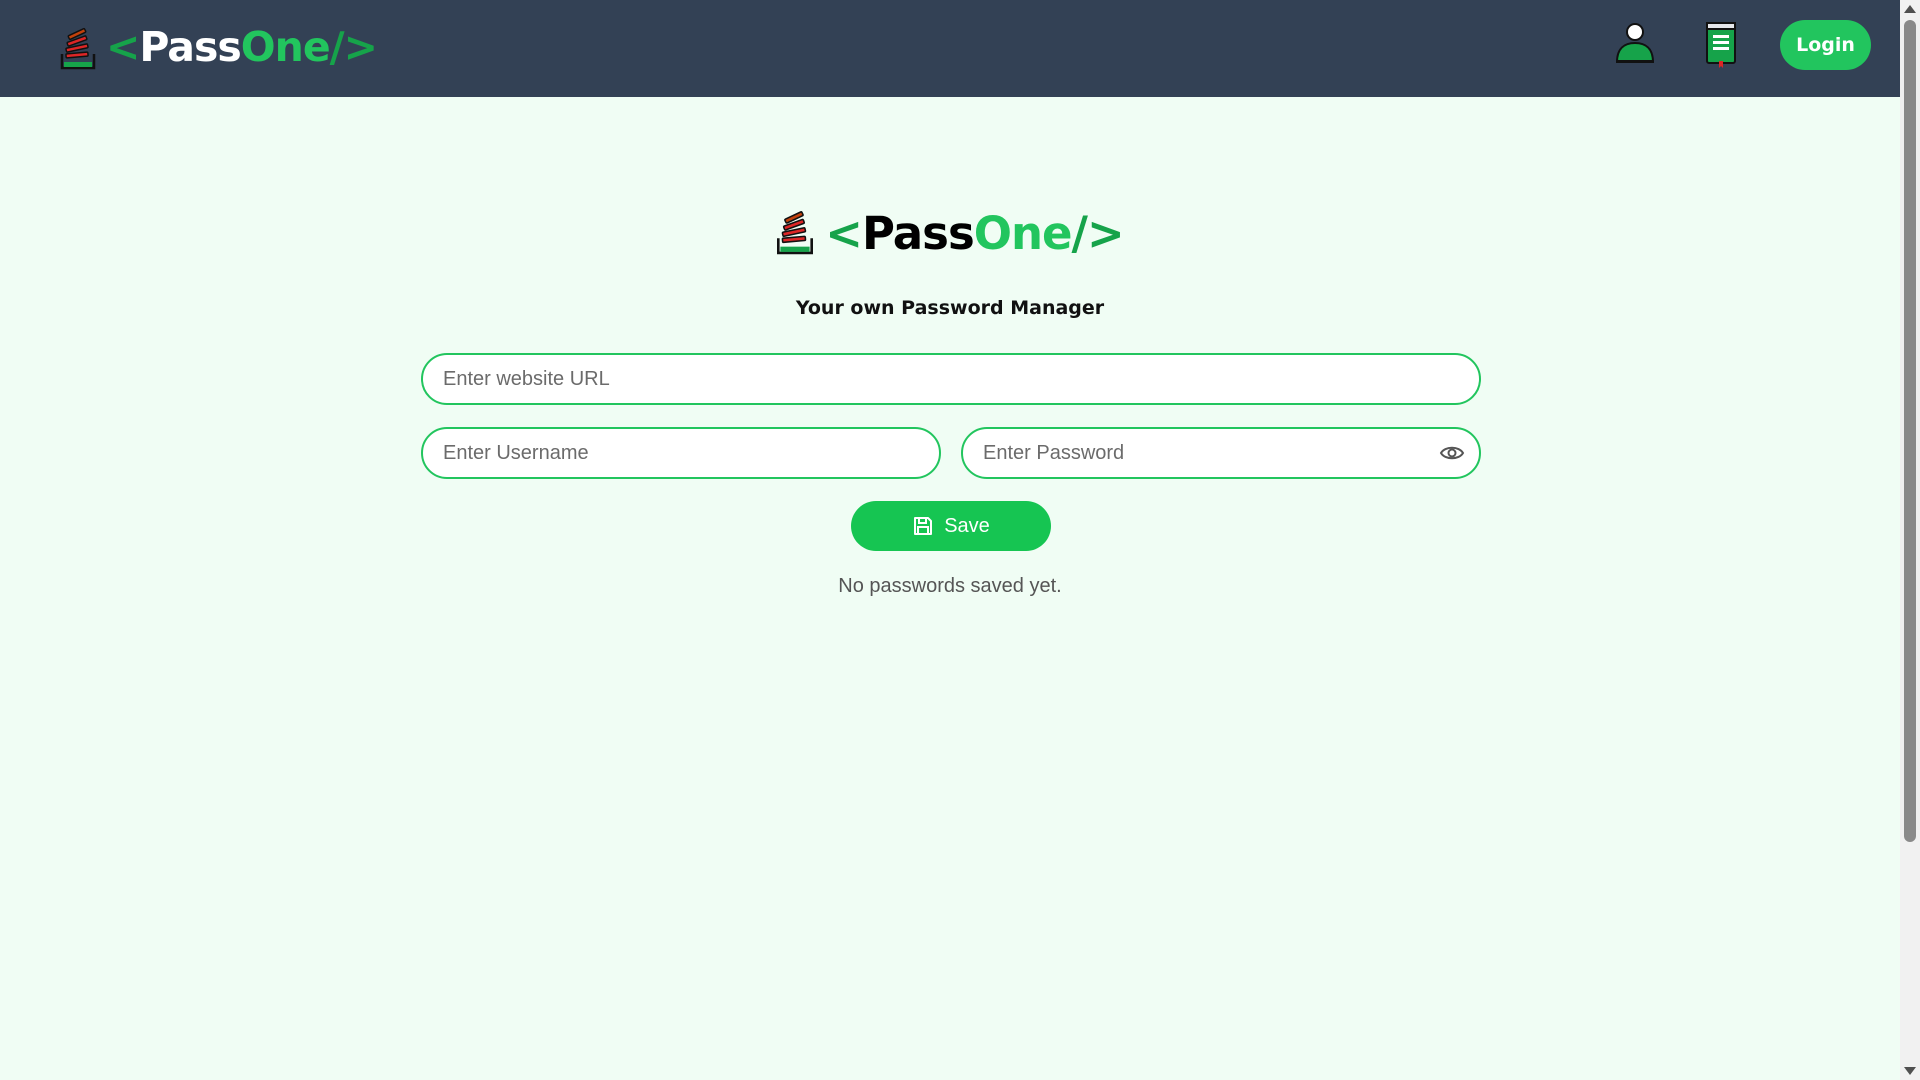 This screenshot has width=1920, height=1080. What do you see at coordinates (1098, 233) in the screenshot?
I see `hero-close-bracket: />` at bounding box center [1098, 233].